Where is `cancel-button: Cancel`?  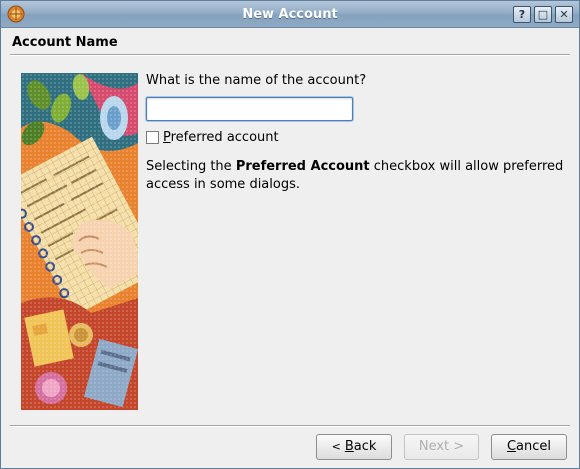 cancel-button: Cancel is located at coordinates (529, 447).